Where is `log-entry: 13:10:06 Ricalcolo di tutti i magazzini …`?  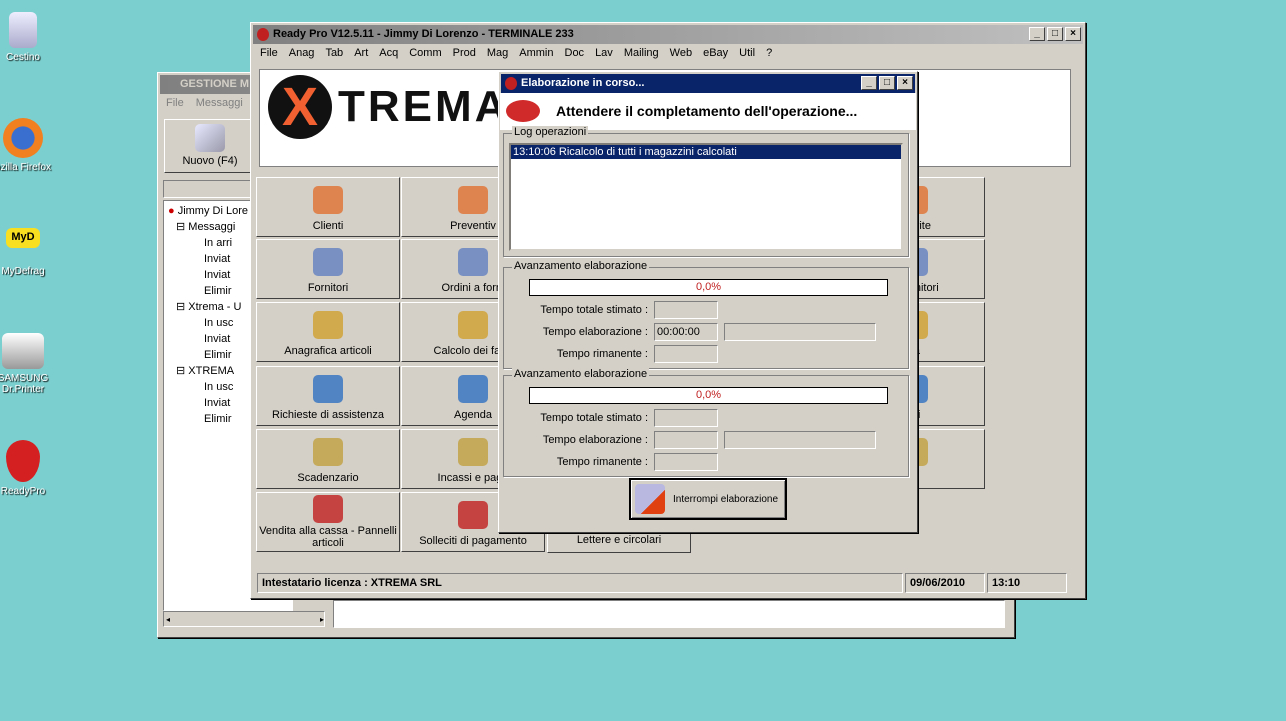
log-entry: 13:10:06 Ricalcolo di tutti i magazzini … is located at coordinates (706, 152).